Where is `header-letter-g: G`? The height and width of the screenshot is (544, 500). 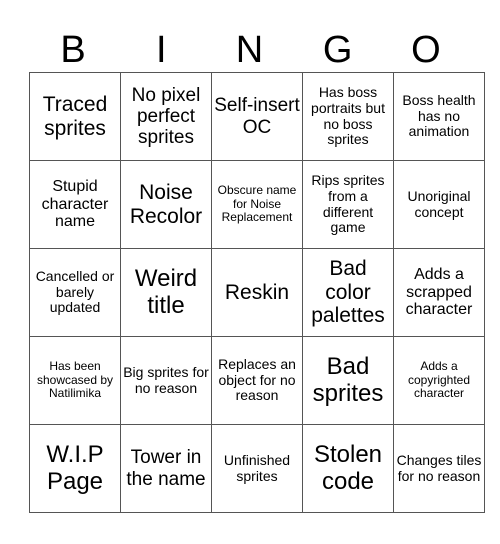 header-letter-g: G is located at coordinates (337, 50).